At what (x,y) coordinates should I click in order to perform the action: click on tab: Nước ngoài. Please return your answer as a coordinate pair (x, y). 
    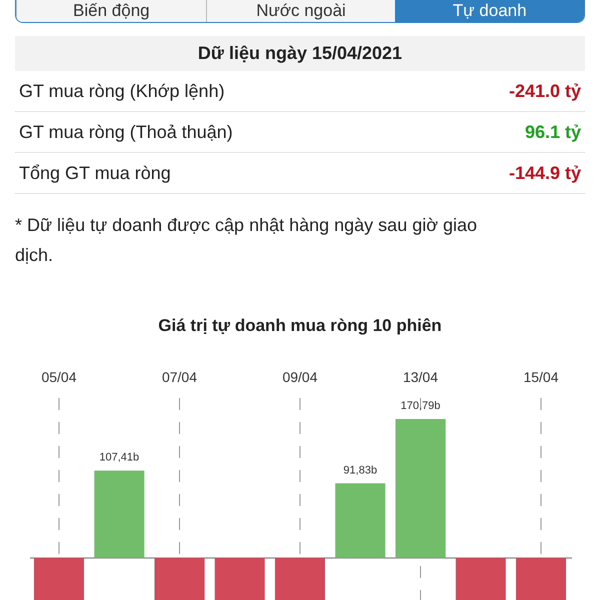
    Looking at the image, I should click on (301, 11).